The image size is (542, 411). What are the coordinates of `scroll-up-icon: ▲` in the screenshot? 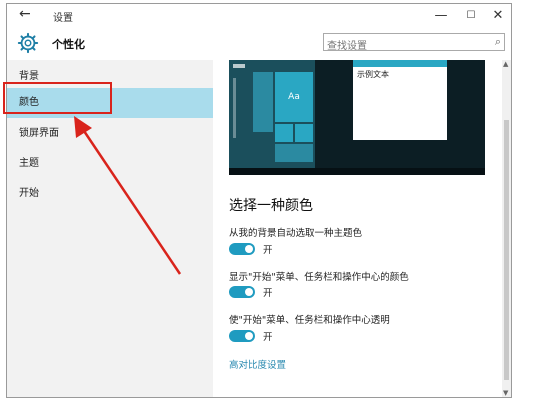 It's located at (505, 64).